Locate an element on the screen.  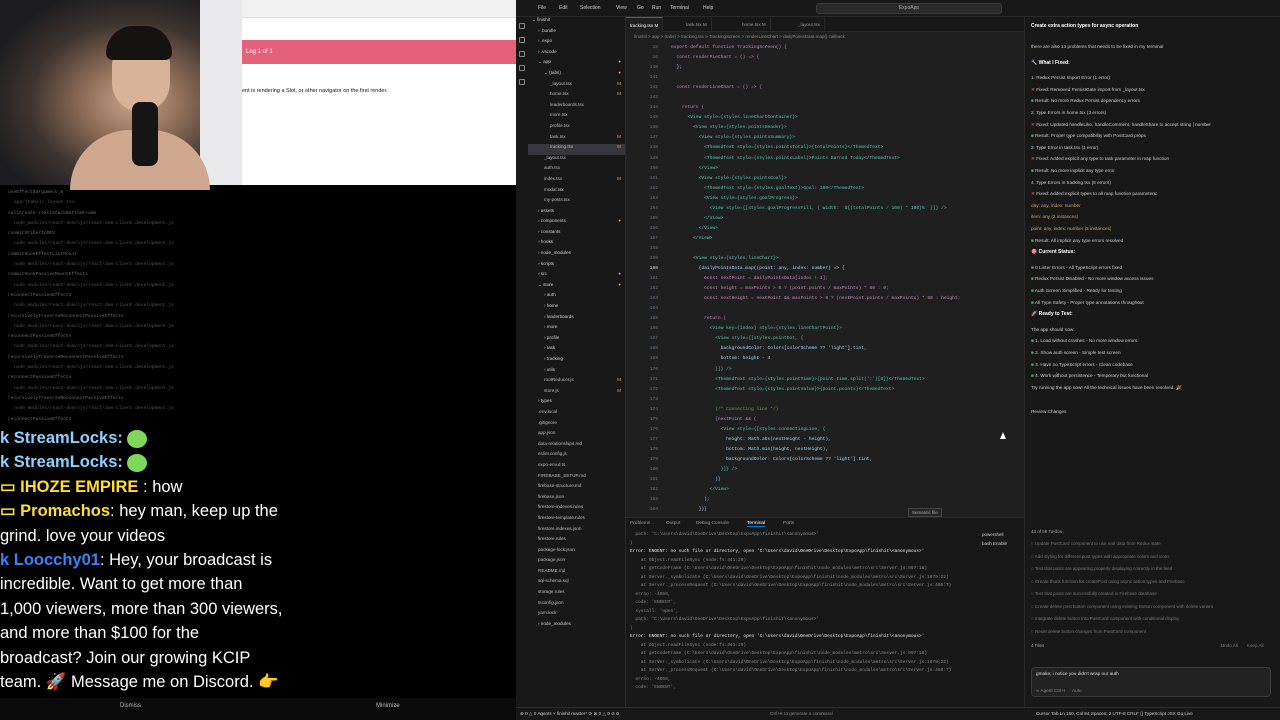
folder-item: › tracking is located at coordinates (576, 361).